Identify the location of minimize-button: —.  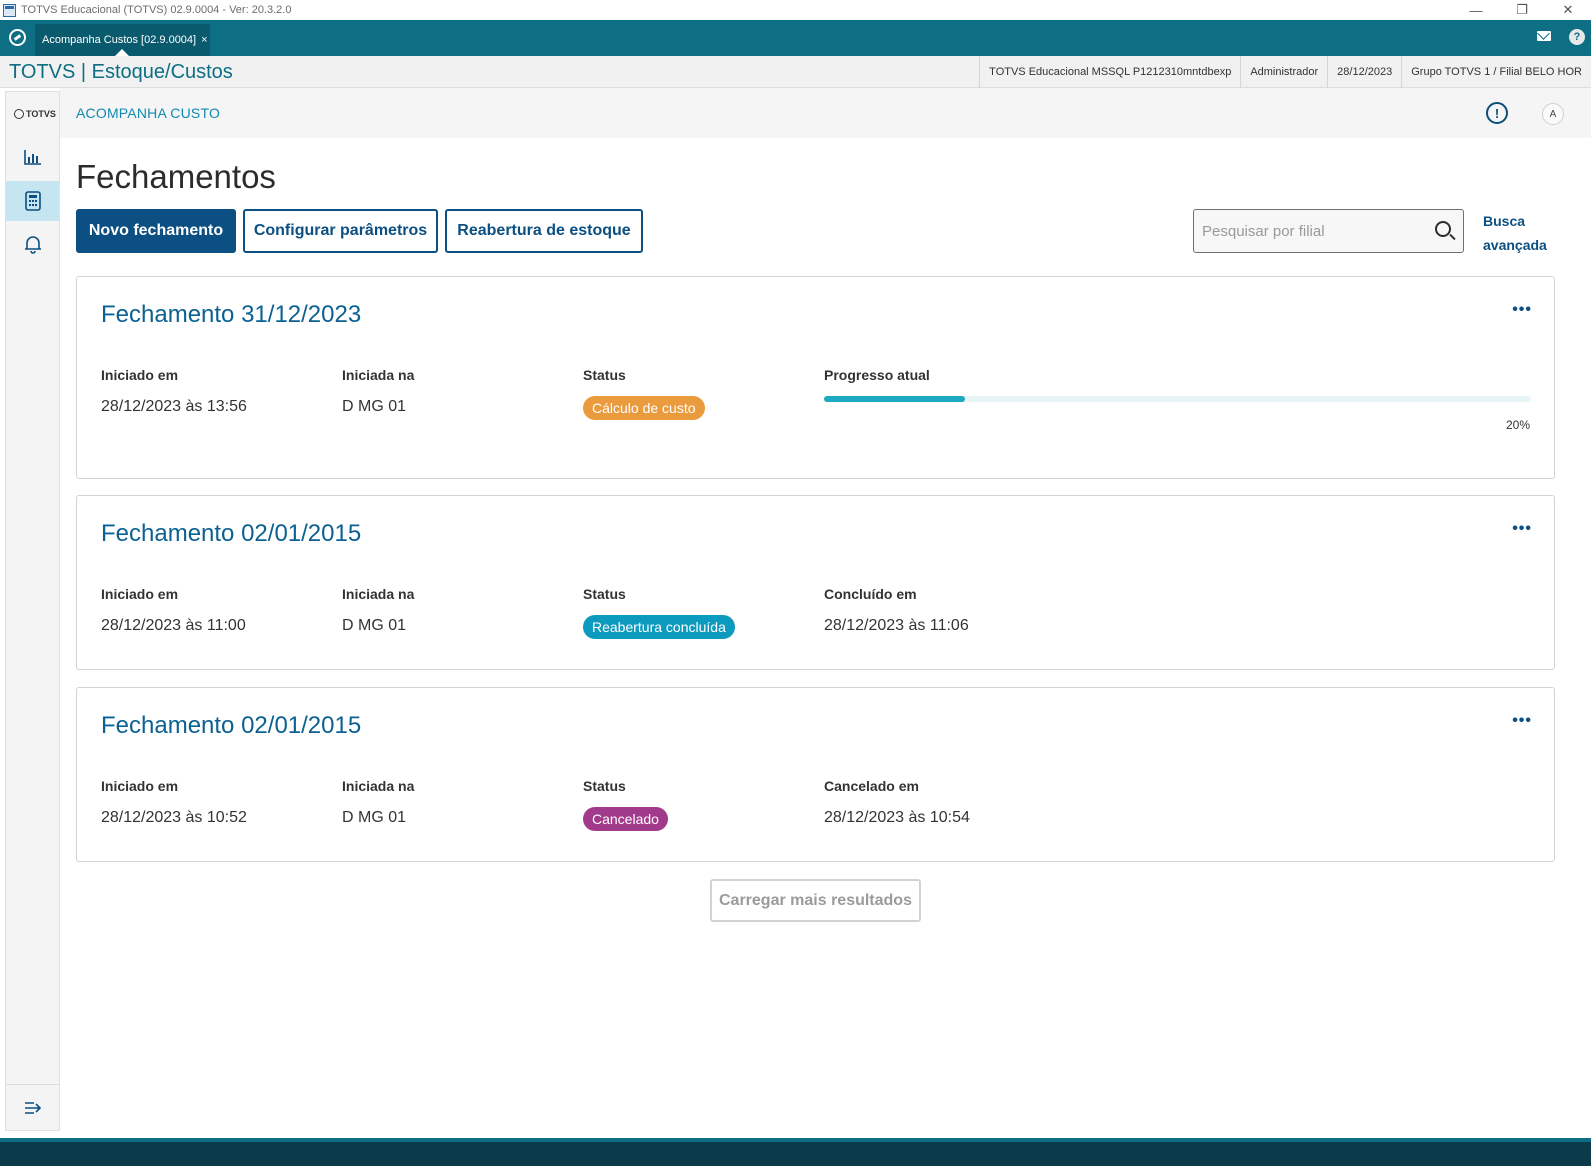
(1476, 10).